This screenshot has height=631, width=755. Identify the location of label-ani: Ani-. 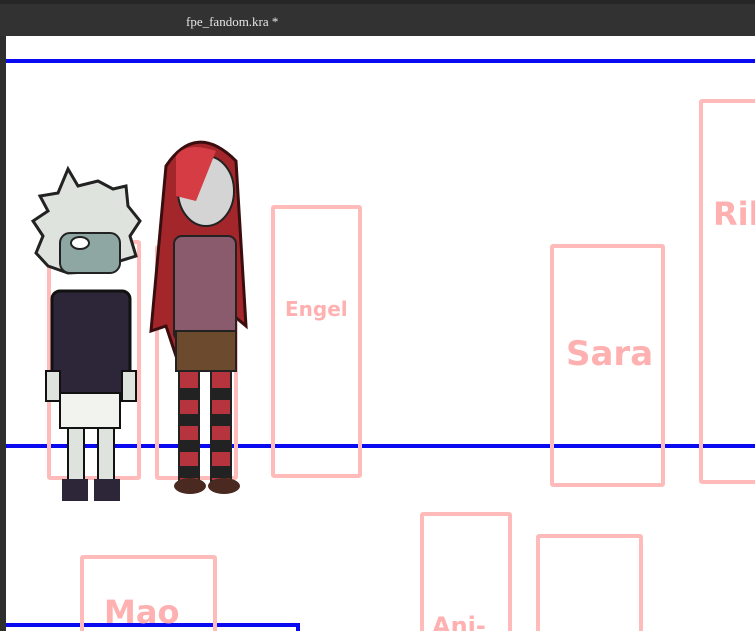
(459, 621).